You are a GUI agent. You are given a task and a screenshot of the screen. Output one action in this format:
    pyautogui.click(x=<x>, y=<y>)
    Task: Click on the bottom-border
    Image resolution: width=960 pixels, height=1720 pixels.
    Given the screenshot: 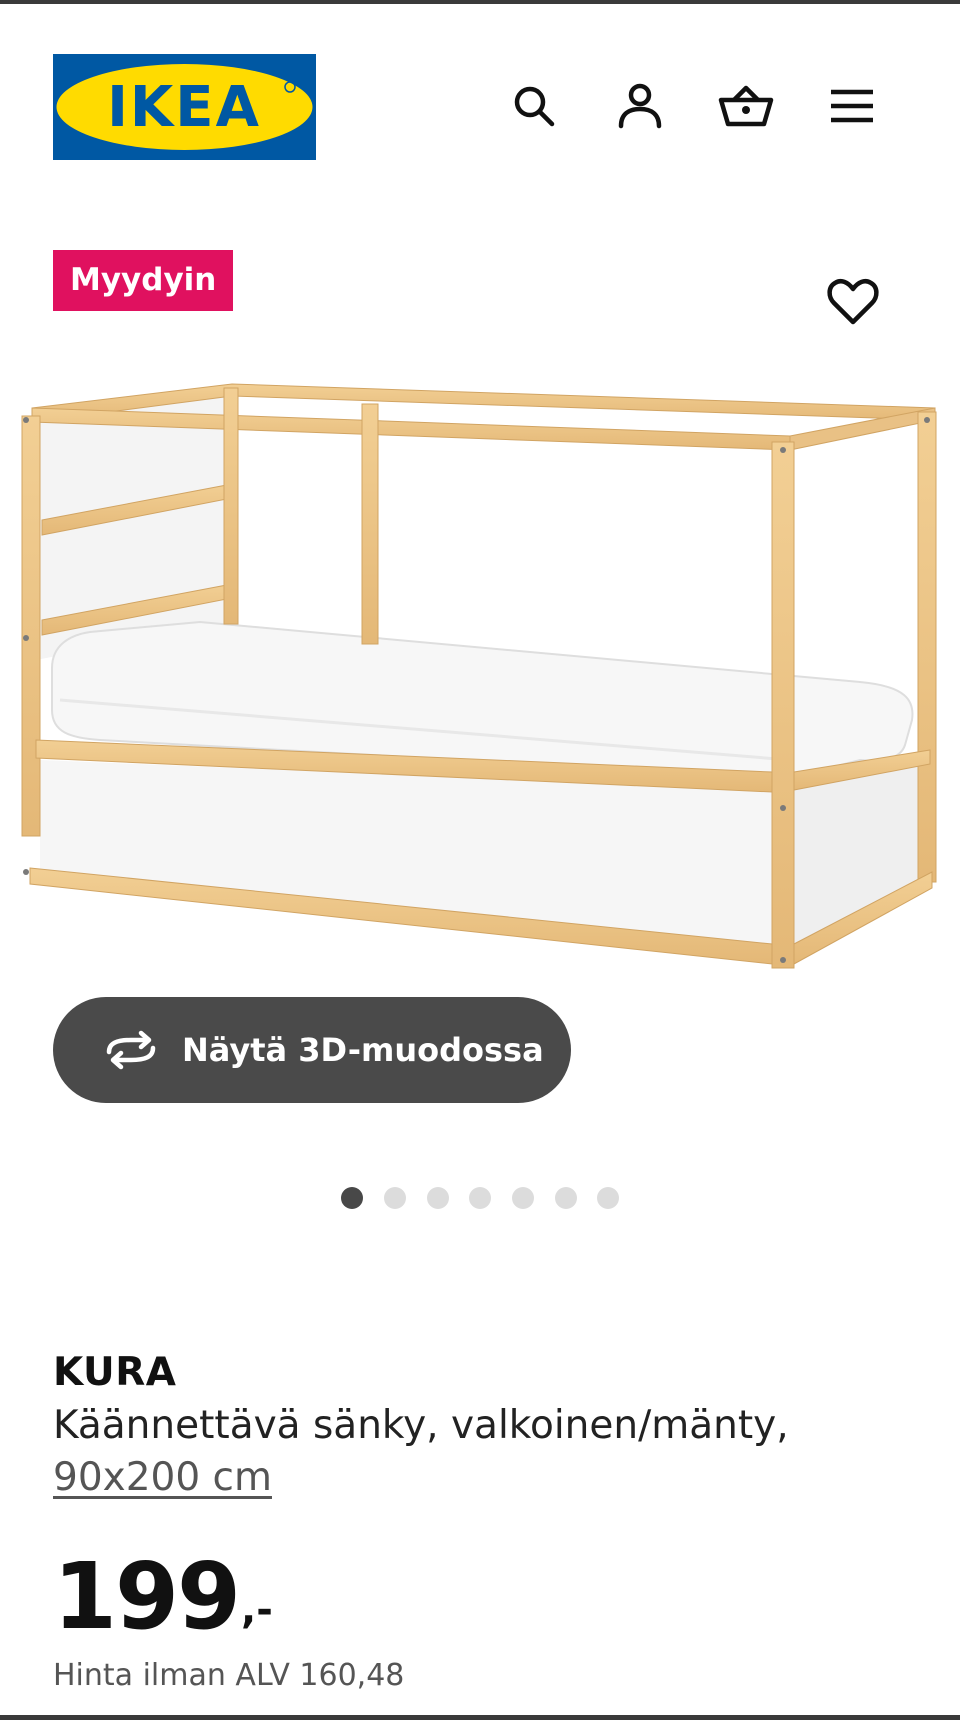 What is the action you would take?
    pyautogui.click(x=480, y=1717)
    